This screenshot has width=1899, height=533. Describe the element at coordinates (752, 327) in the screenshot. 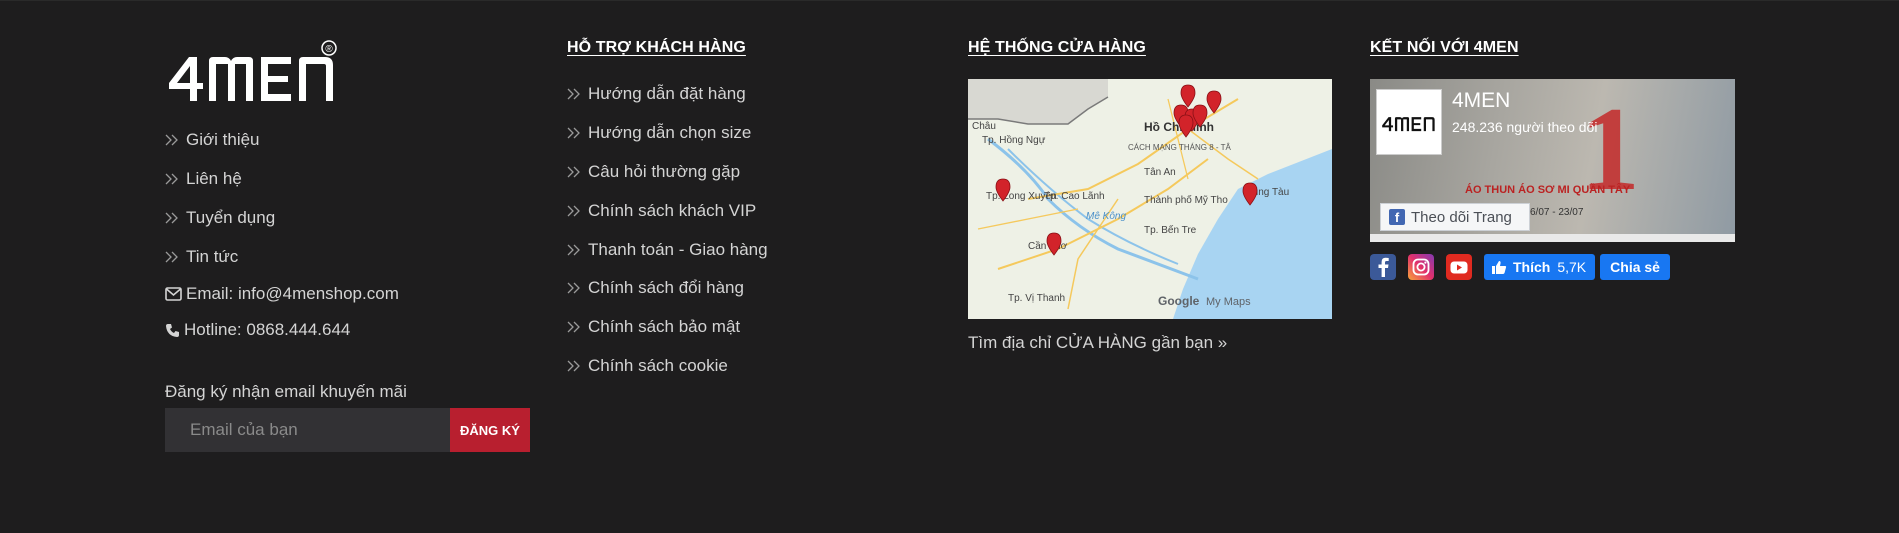

I see `link-chinh-sach-bao-mat: Chính sách bảo mật` at that location.